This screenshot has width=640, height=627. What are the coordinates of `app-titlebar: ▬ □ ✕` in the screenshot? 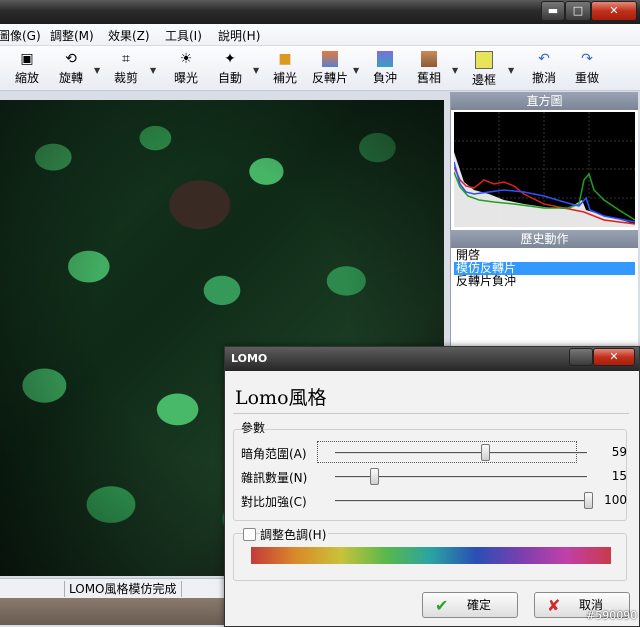 It's located at (320, 12).